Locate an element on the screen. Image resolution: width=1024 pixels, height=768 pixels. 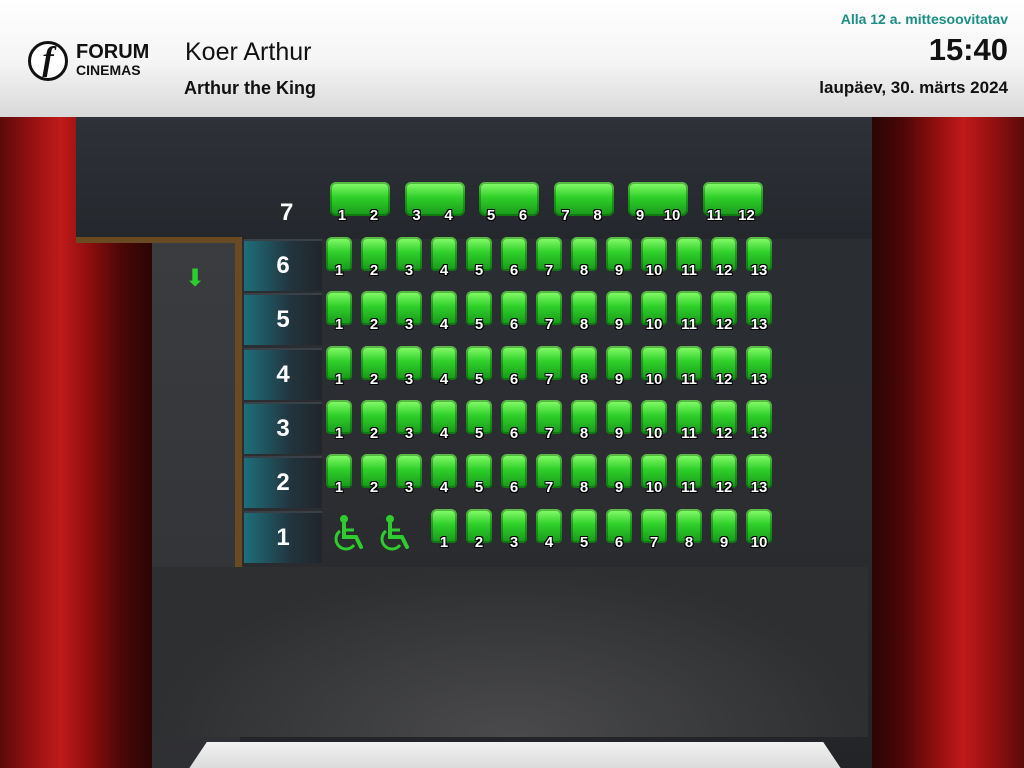
seat-number: 4 is located at coordinates (444, 270).